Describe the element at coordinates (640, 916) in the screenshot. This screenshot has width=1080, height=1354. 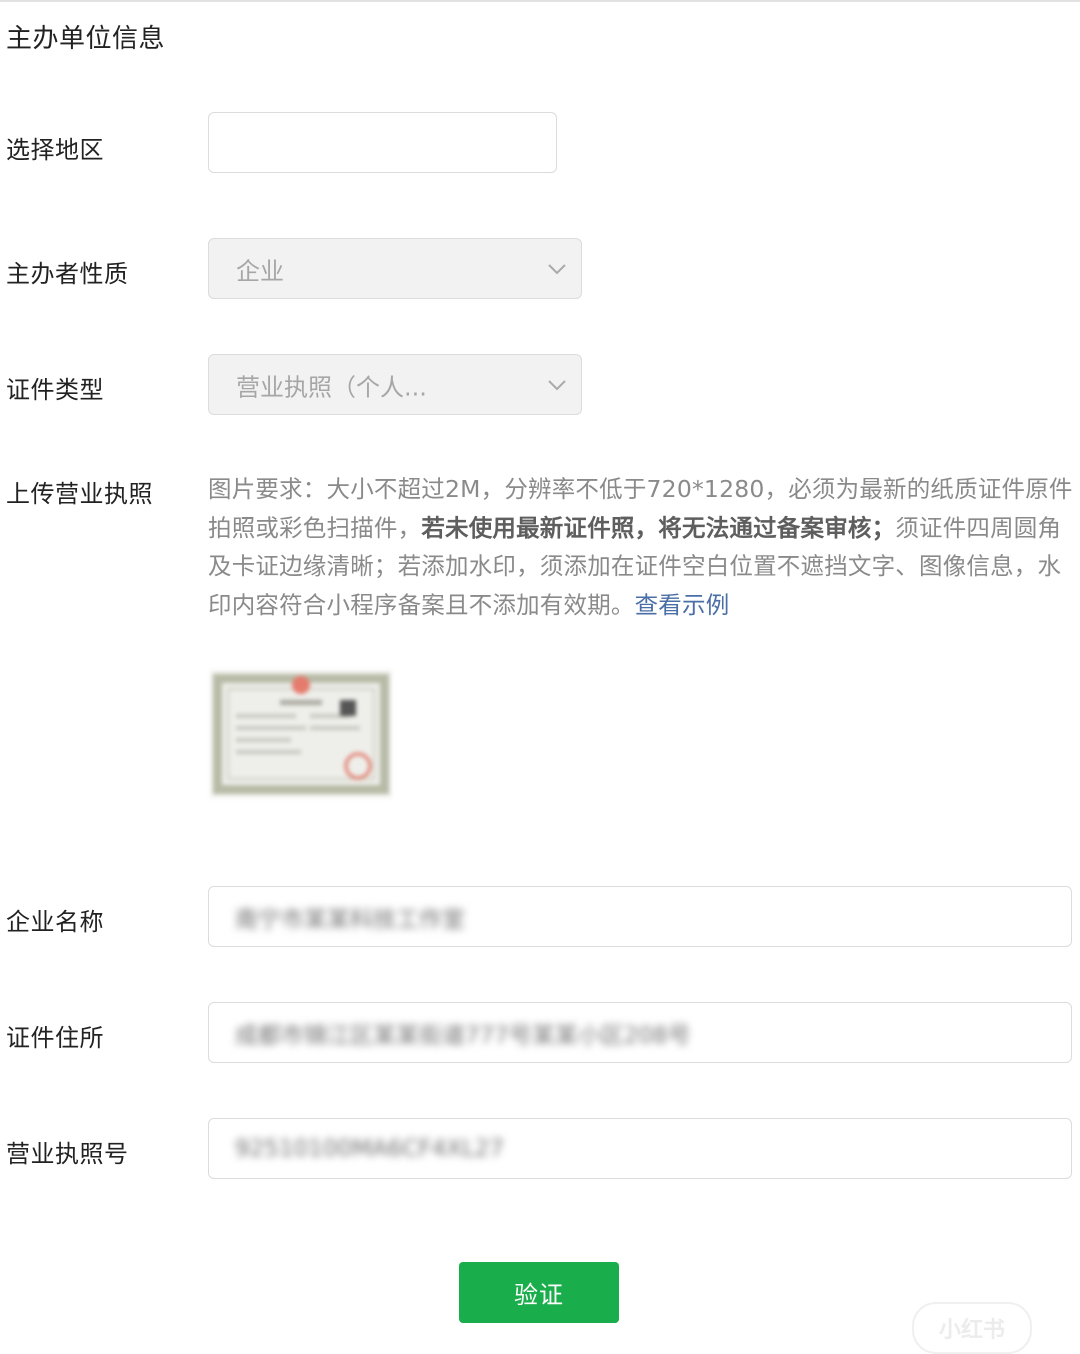
I see `company-name-input: 南宁市某某科技工作室` at that location.